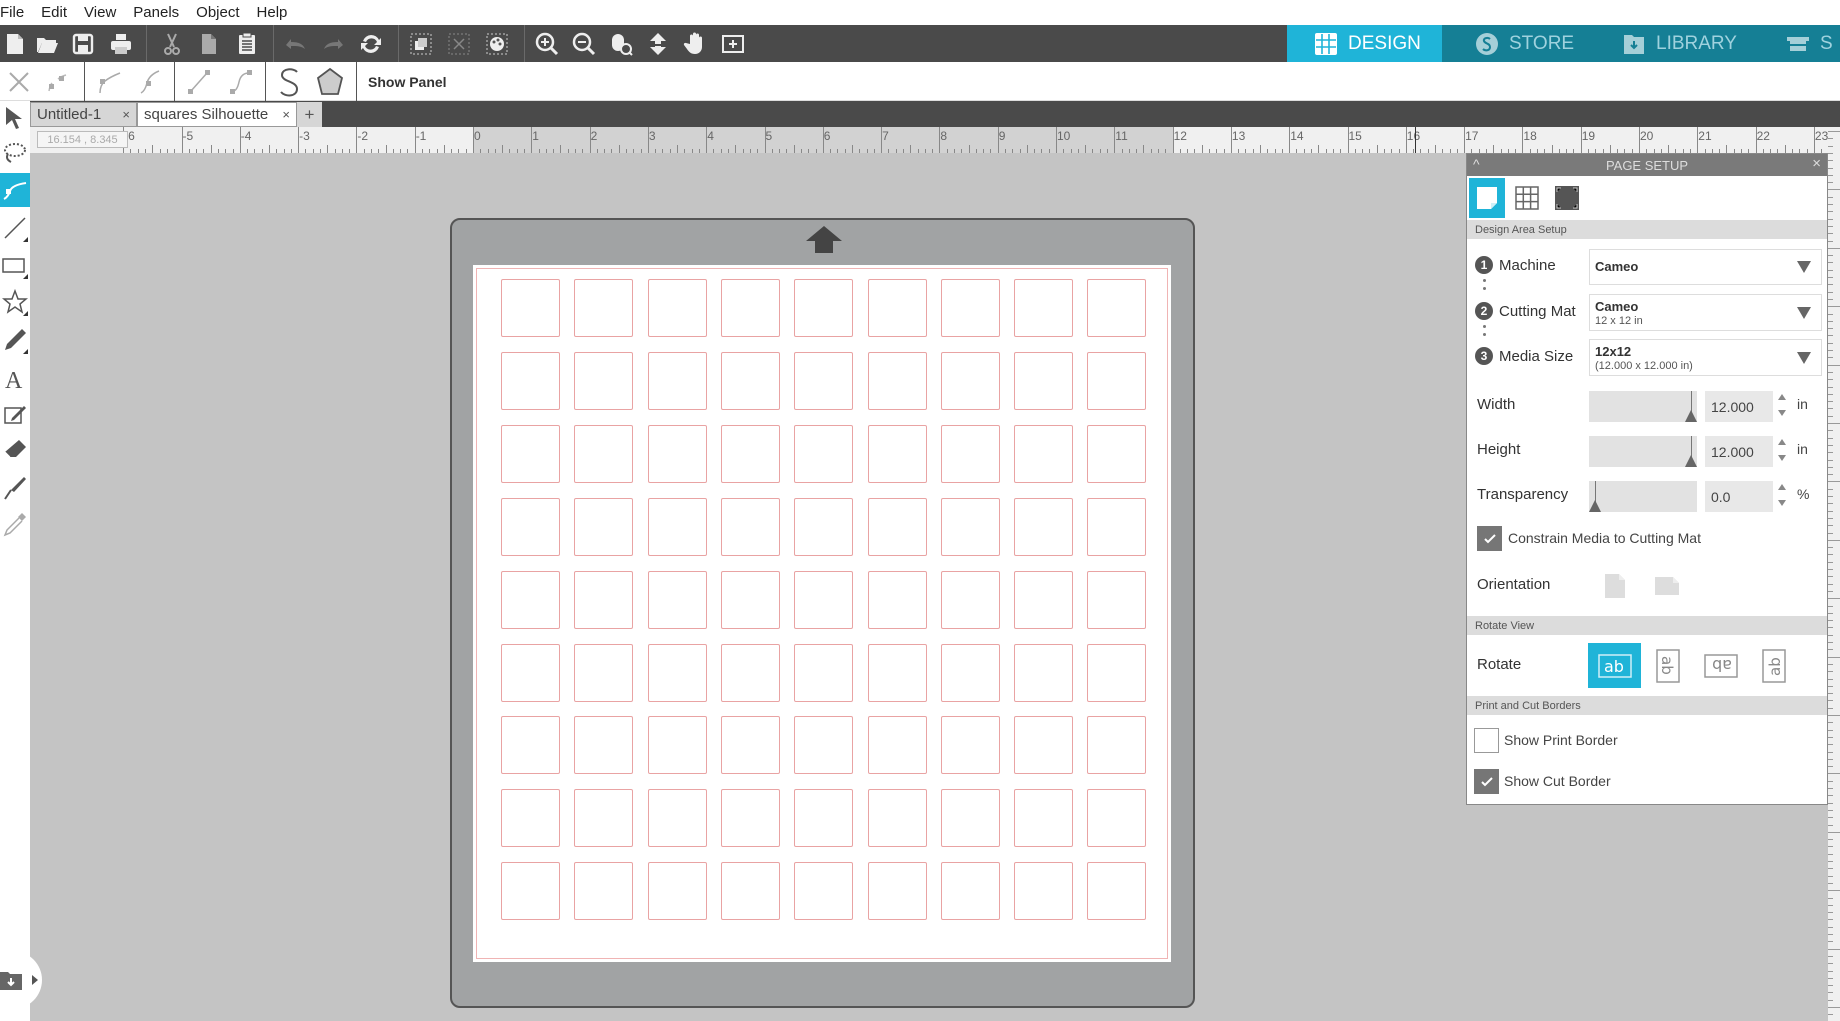 Image resolution: width=1840 pixels, height=1021 pixels. I want to click on copy-button, so click(209, 44).